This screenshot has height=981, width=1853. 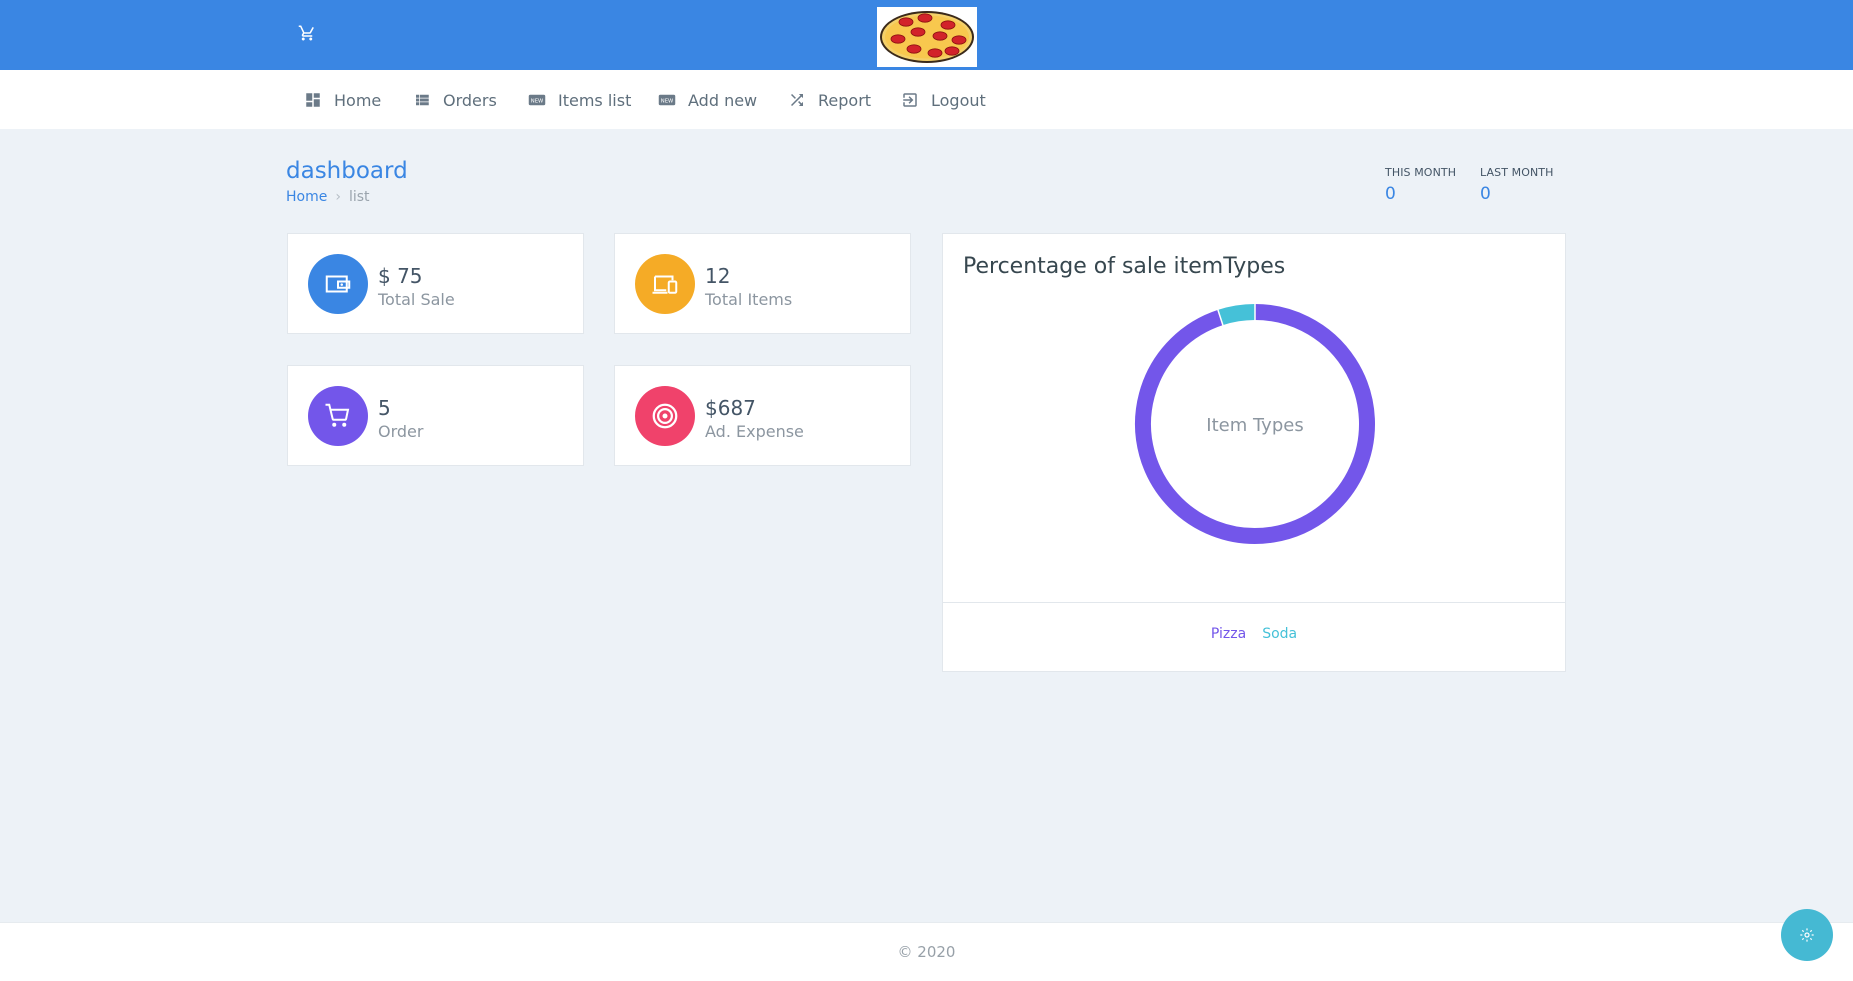 What do you see at coordinates (359, 197) in the screenshot?
I see `breadcrumb-current: list` at bounding box center [359, 197].